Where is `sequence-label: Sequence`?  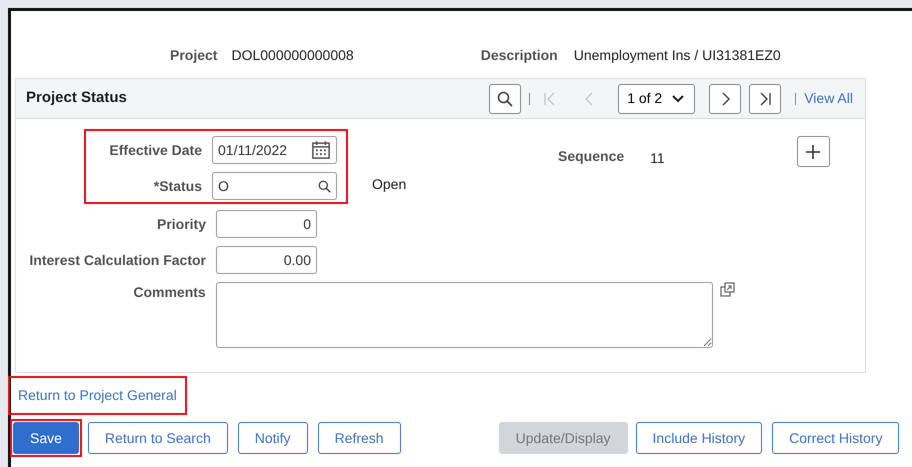
sequence-label: Sequence is located at coordinates (591, 156).